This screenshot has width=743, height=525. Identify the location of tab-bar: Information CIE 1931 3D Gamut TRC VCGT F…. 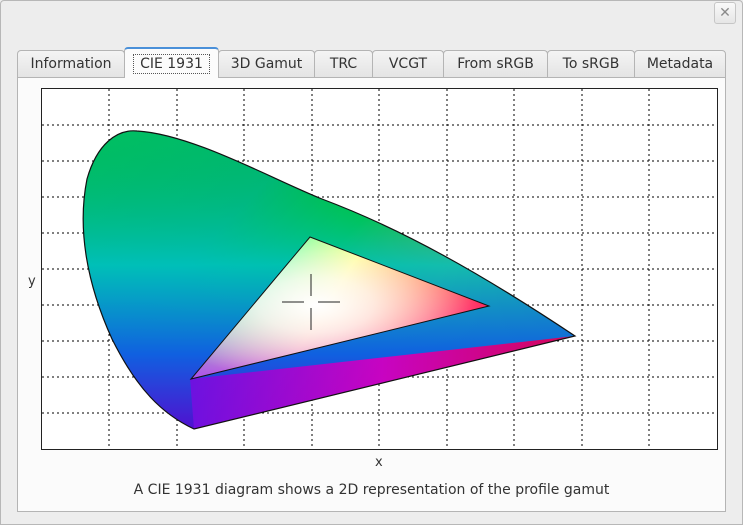
(371, 62).